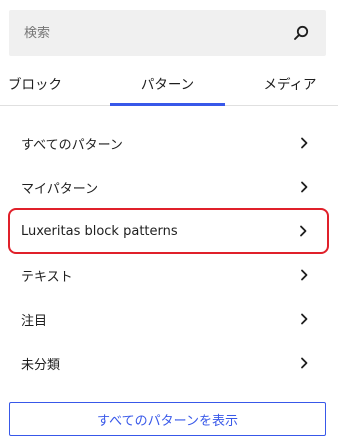  Describe the element at coordinates (169, 319) in the screenshot. I see `category-item-featured: 注目` at that location.